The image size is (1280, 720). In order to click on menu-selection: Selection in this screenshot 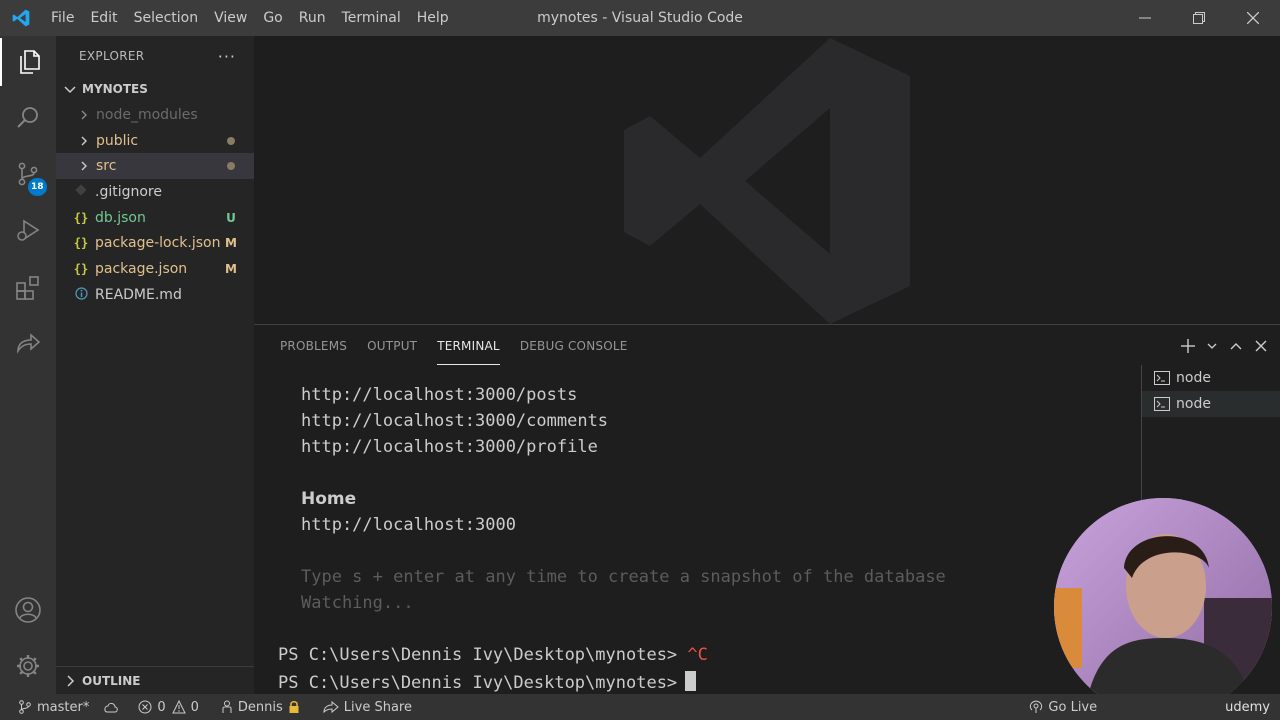, I will do `click(166, 18)`.